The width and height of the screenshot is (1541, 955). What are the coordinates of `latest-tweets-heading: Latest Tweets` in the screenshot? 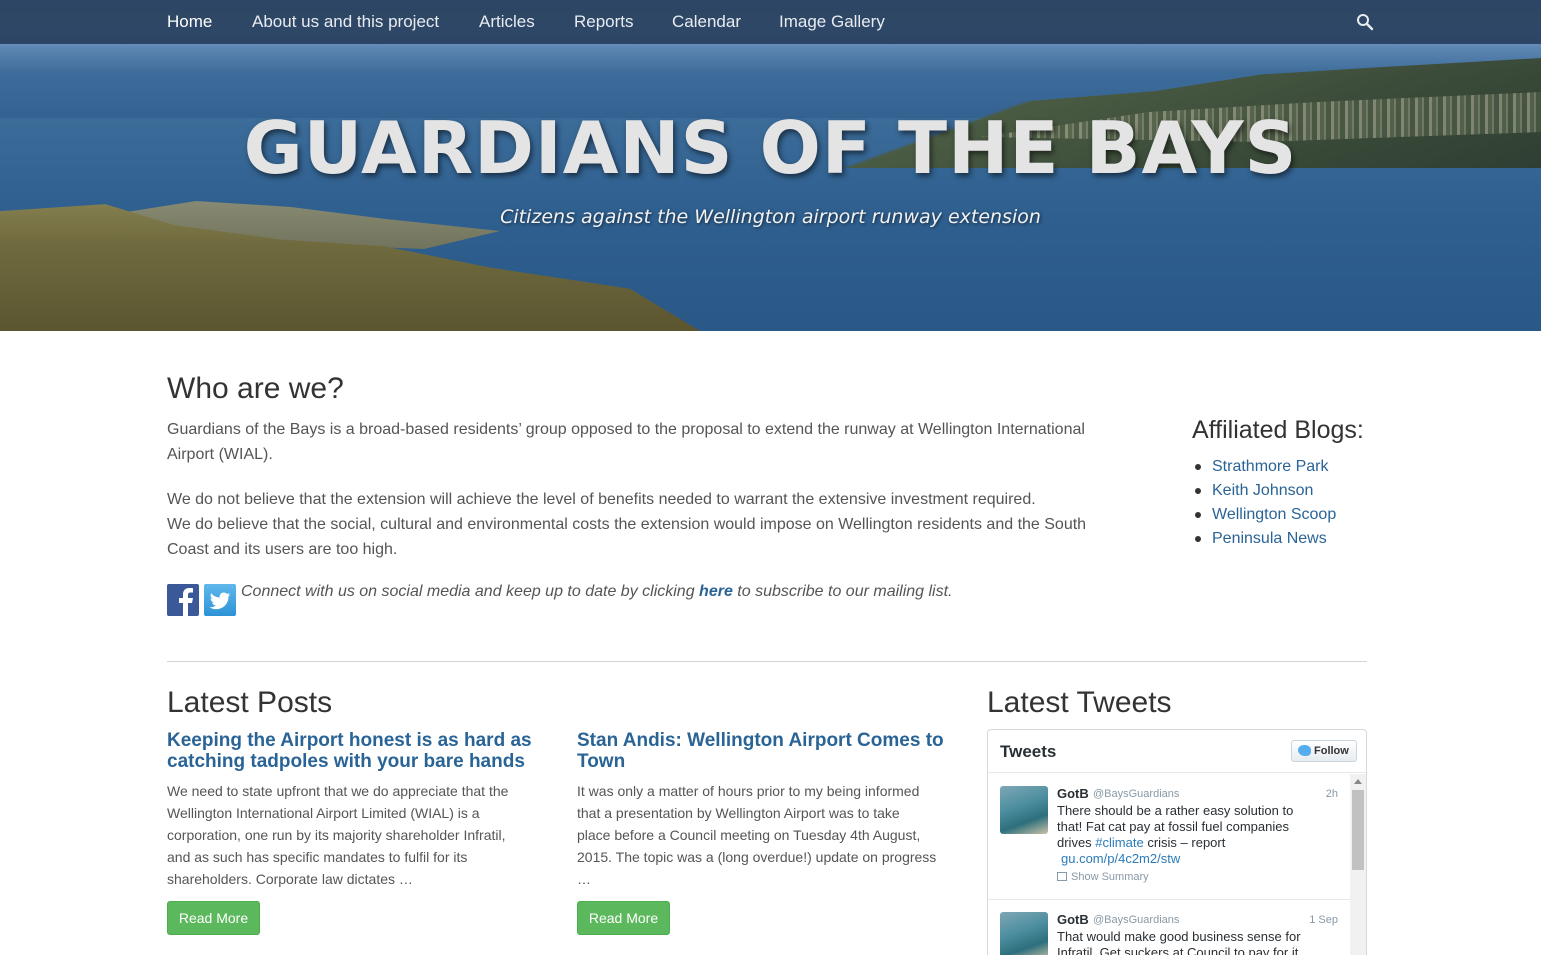 It's located at (1079, 702).